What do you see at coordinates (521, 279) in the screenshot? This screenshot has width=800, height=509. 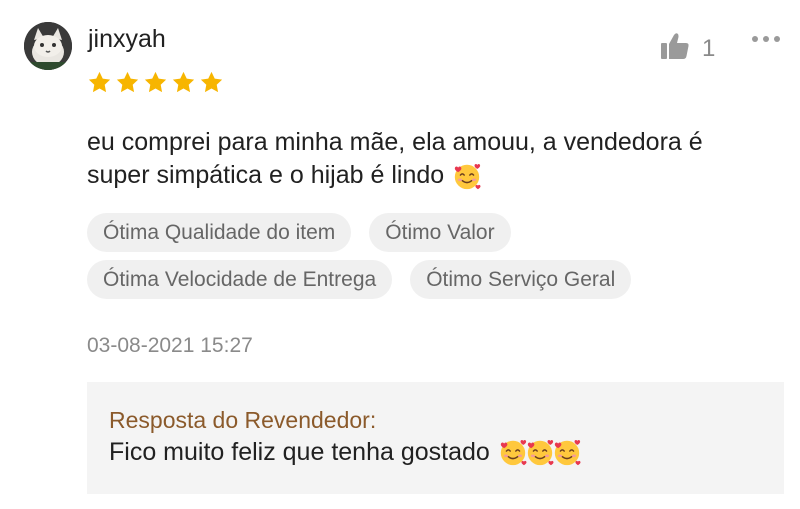 I see `tag-overall-service: Ótimo Serviço Geral` at bounding box center [521, 279].